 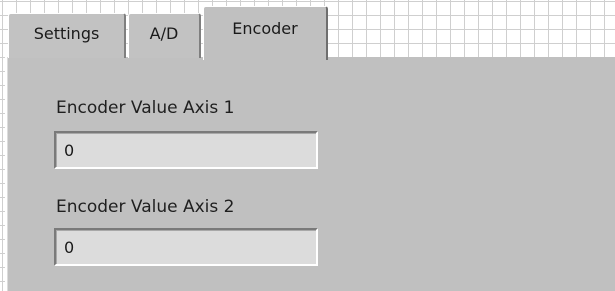 I want to click on encoder-axis2-value: 0, so click(x=69, y=247).